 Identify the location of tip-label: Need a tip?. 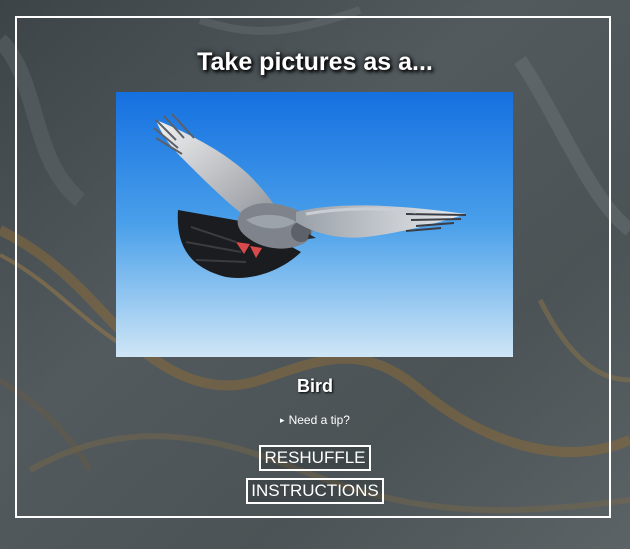
(319, 420).